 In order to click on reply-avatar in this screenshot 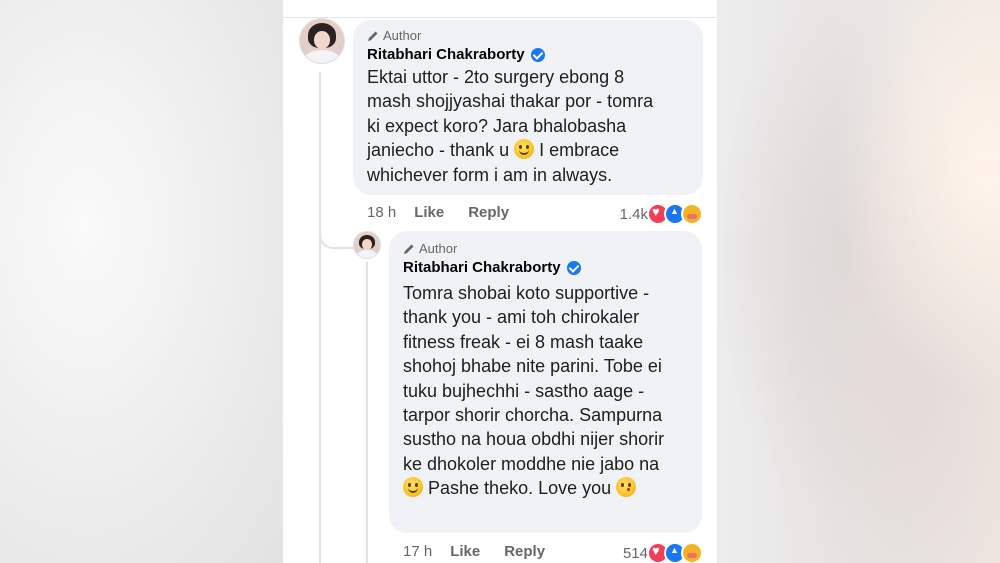, I will do `click(367, 245)`.